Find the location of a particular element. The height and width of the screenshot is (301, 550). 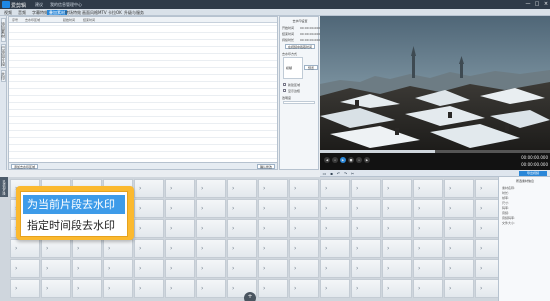

forward-icon: » is located at coordinates (359, 160).